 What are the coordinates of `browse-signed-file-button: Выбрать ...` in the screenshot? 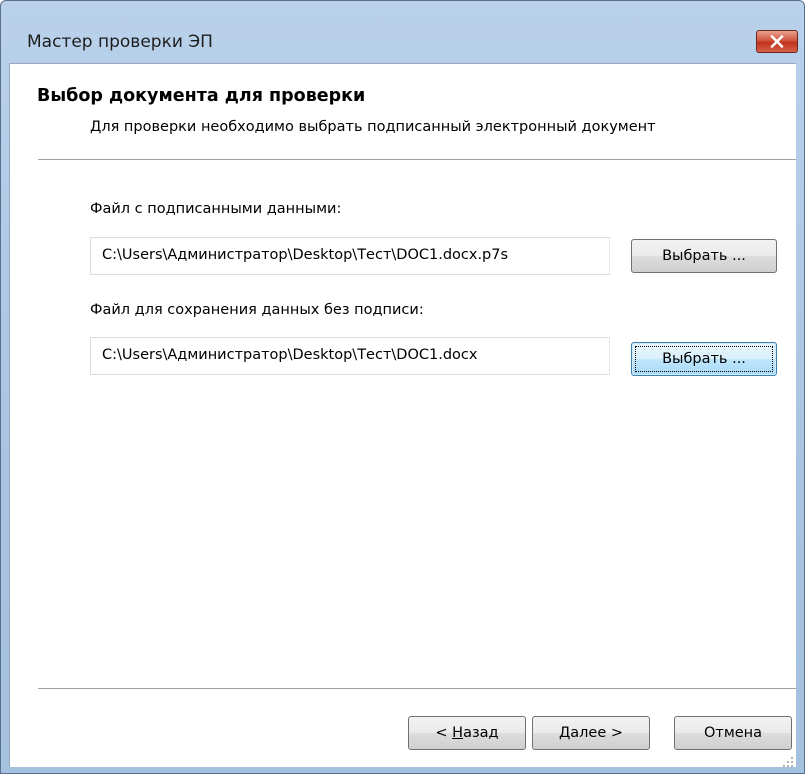 It's located at (704, 256).